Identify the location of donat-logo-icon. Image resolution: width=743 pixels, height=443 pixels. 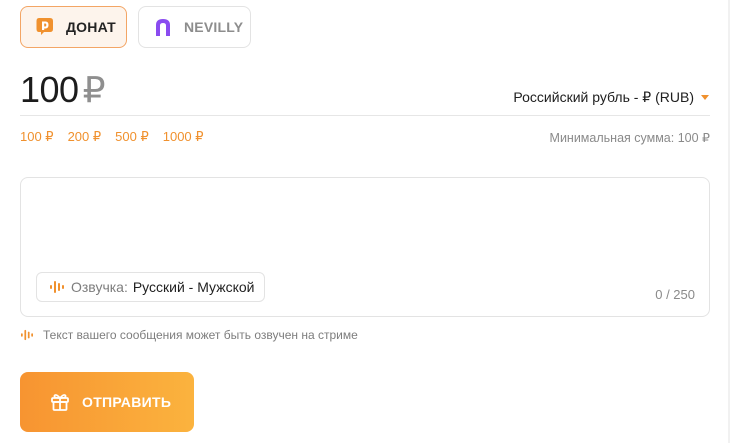
(45, 27).